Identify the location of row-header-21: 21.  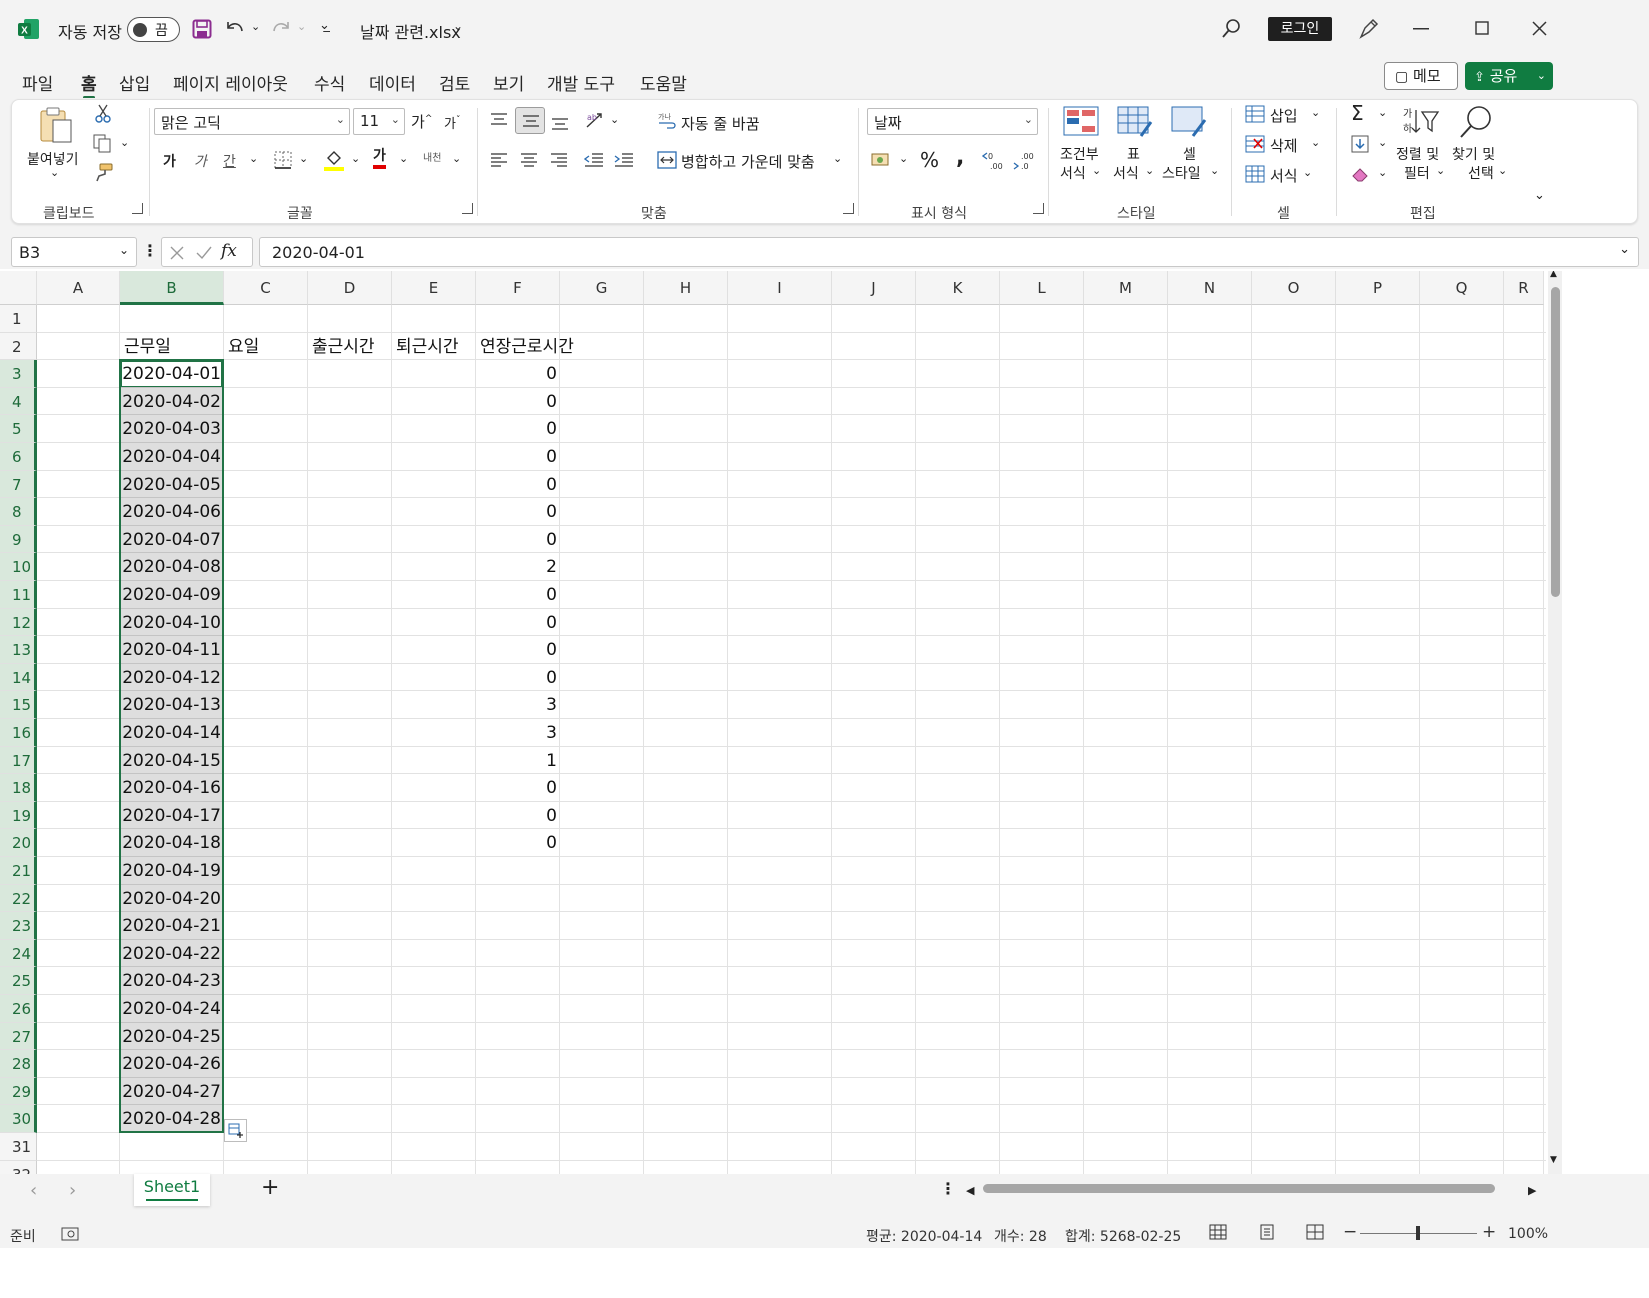
(18, 871).